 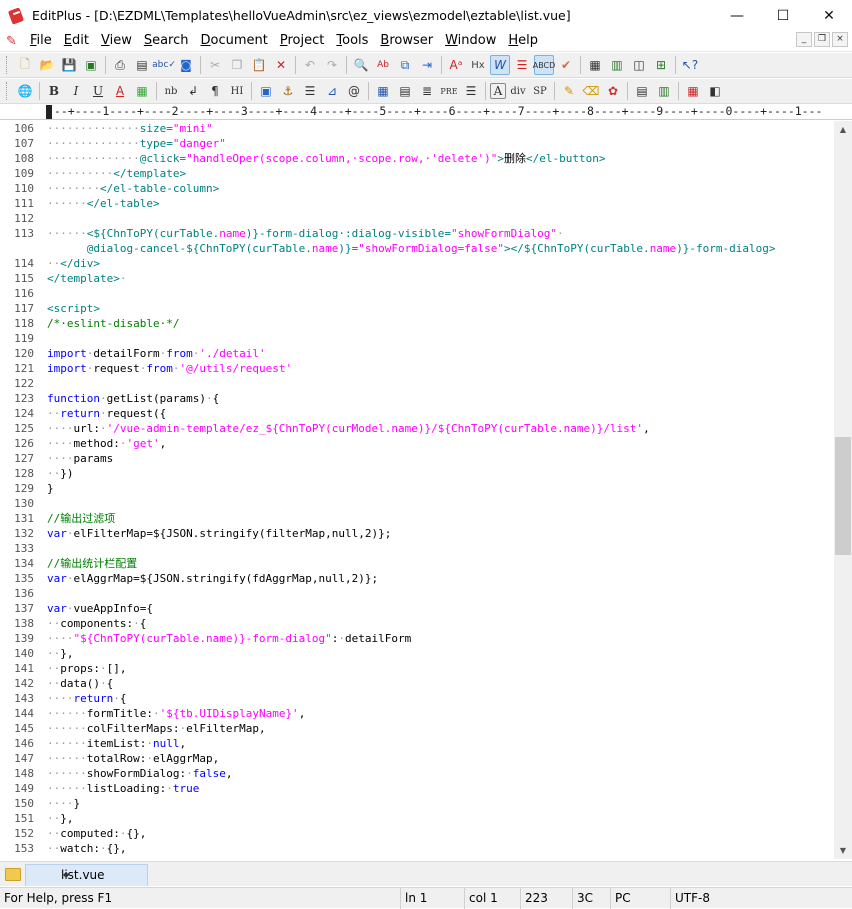 What do you see at coordinates (417, 728) in the screenshot?
I see `code-line: 145······colFilterMaps:·elFilterMap,` at bounding box center [417, 728].